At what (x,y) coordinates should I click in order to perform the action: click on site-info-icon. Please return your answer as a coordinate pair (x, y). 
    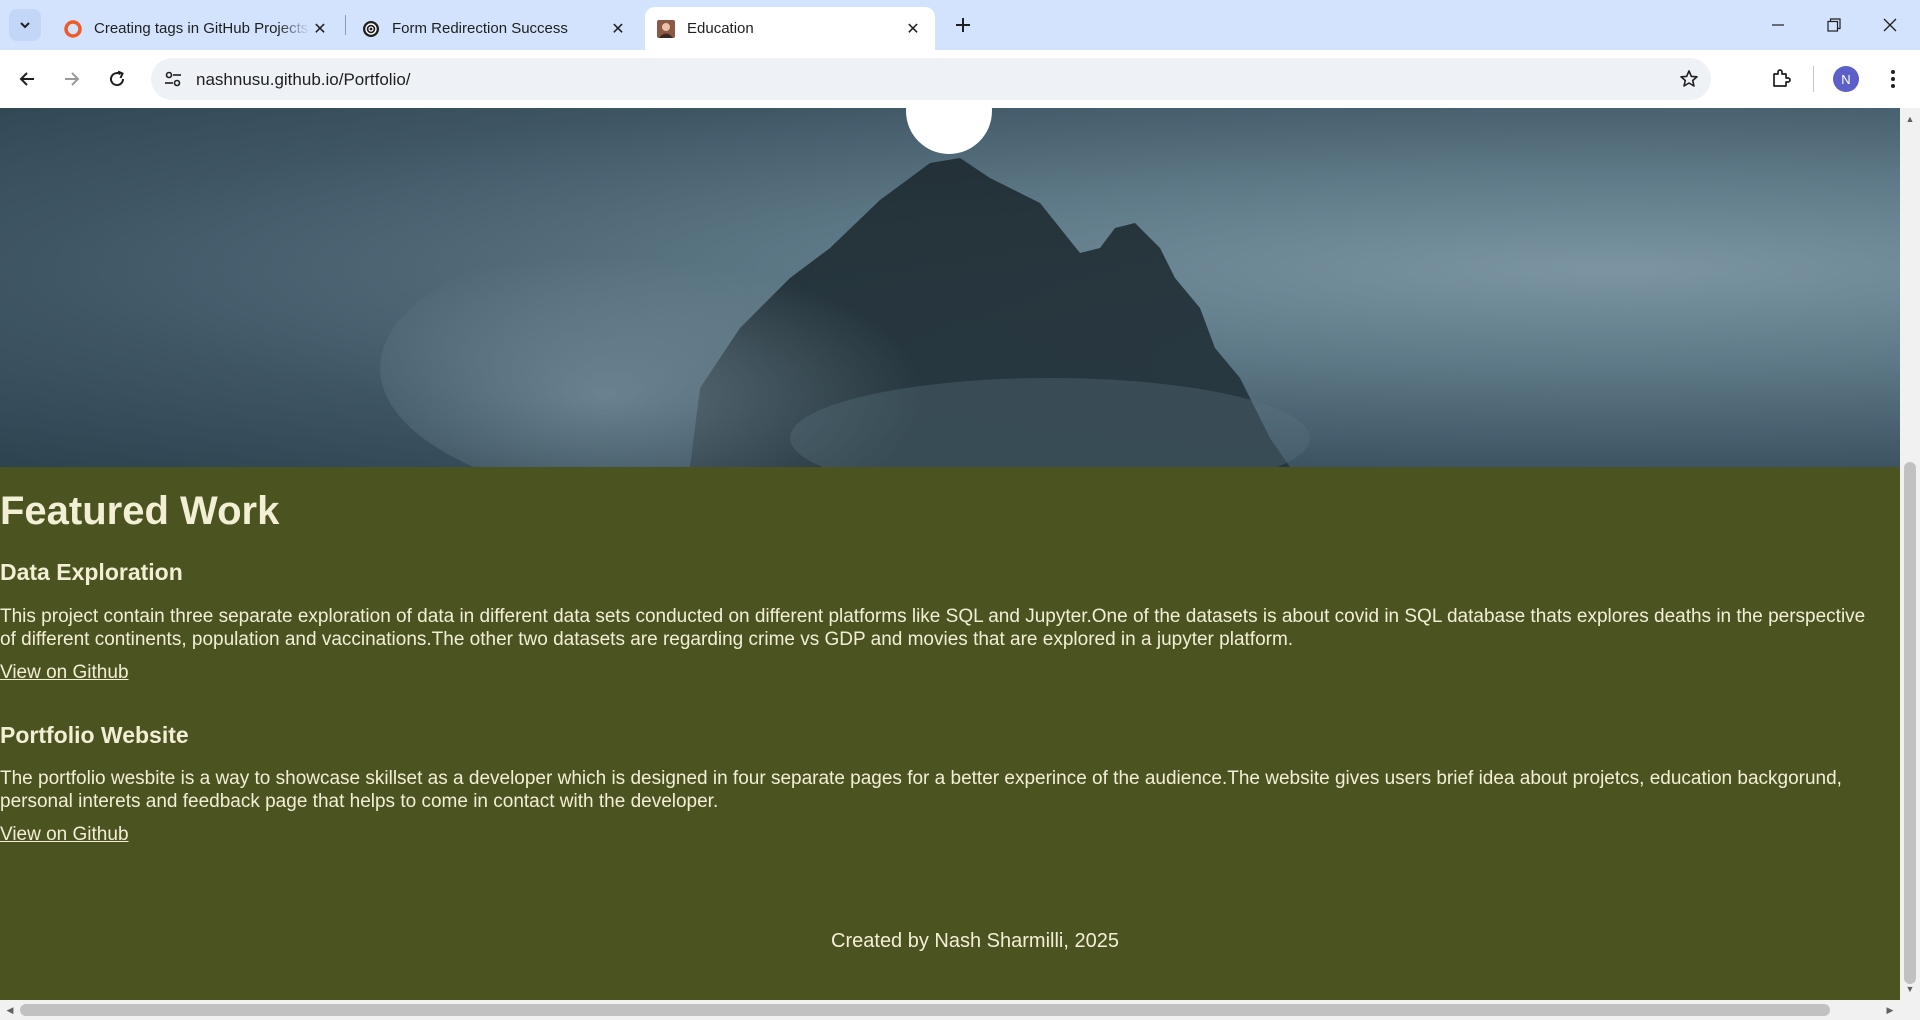
    Looking at the image, I should click on (173, 79).